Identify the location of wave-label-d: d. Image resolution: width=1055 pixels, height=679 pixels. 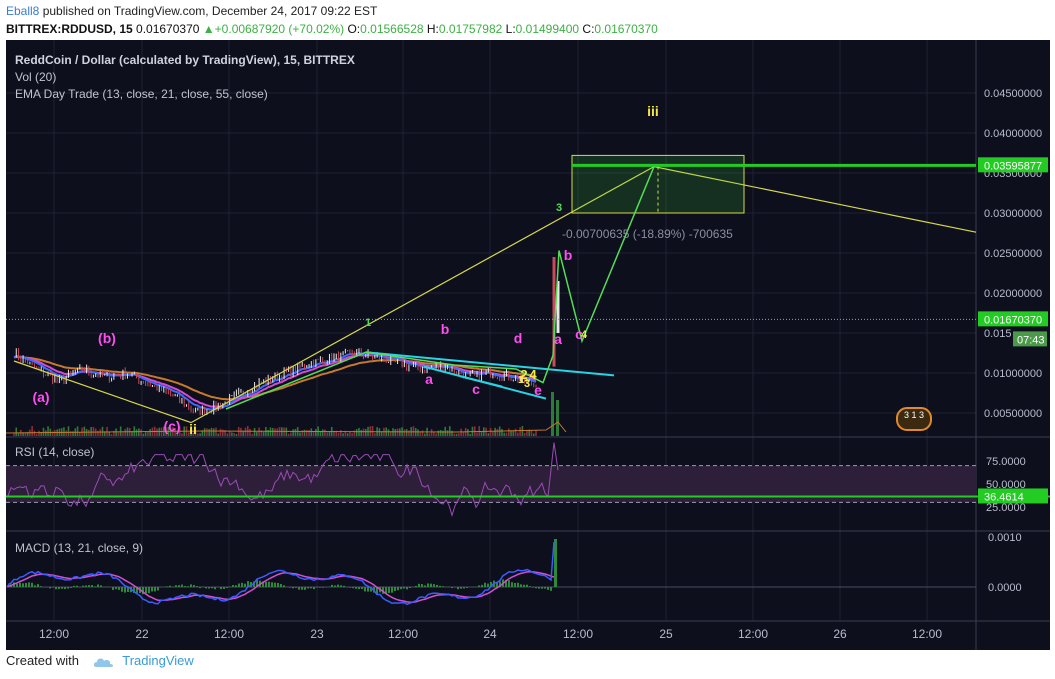
(518, 338).